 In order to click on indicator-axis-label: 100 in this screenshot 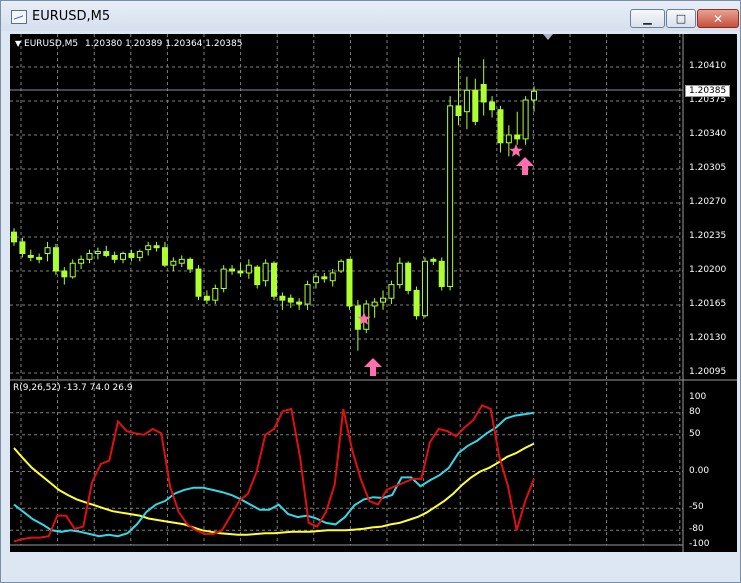, I will do `click(698, 397)`.